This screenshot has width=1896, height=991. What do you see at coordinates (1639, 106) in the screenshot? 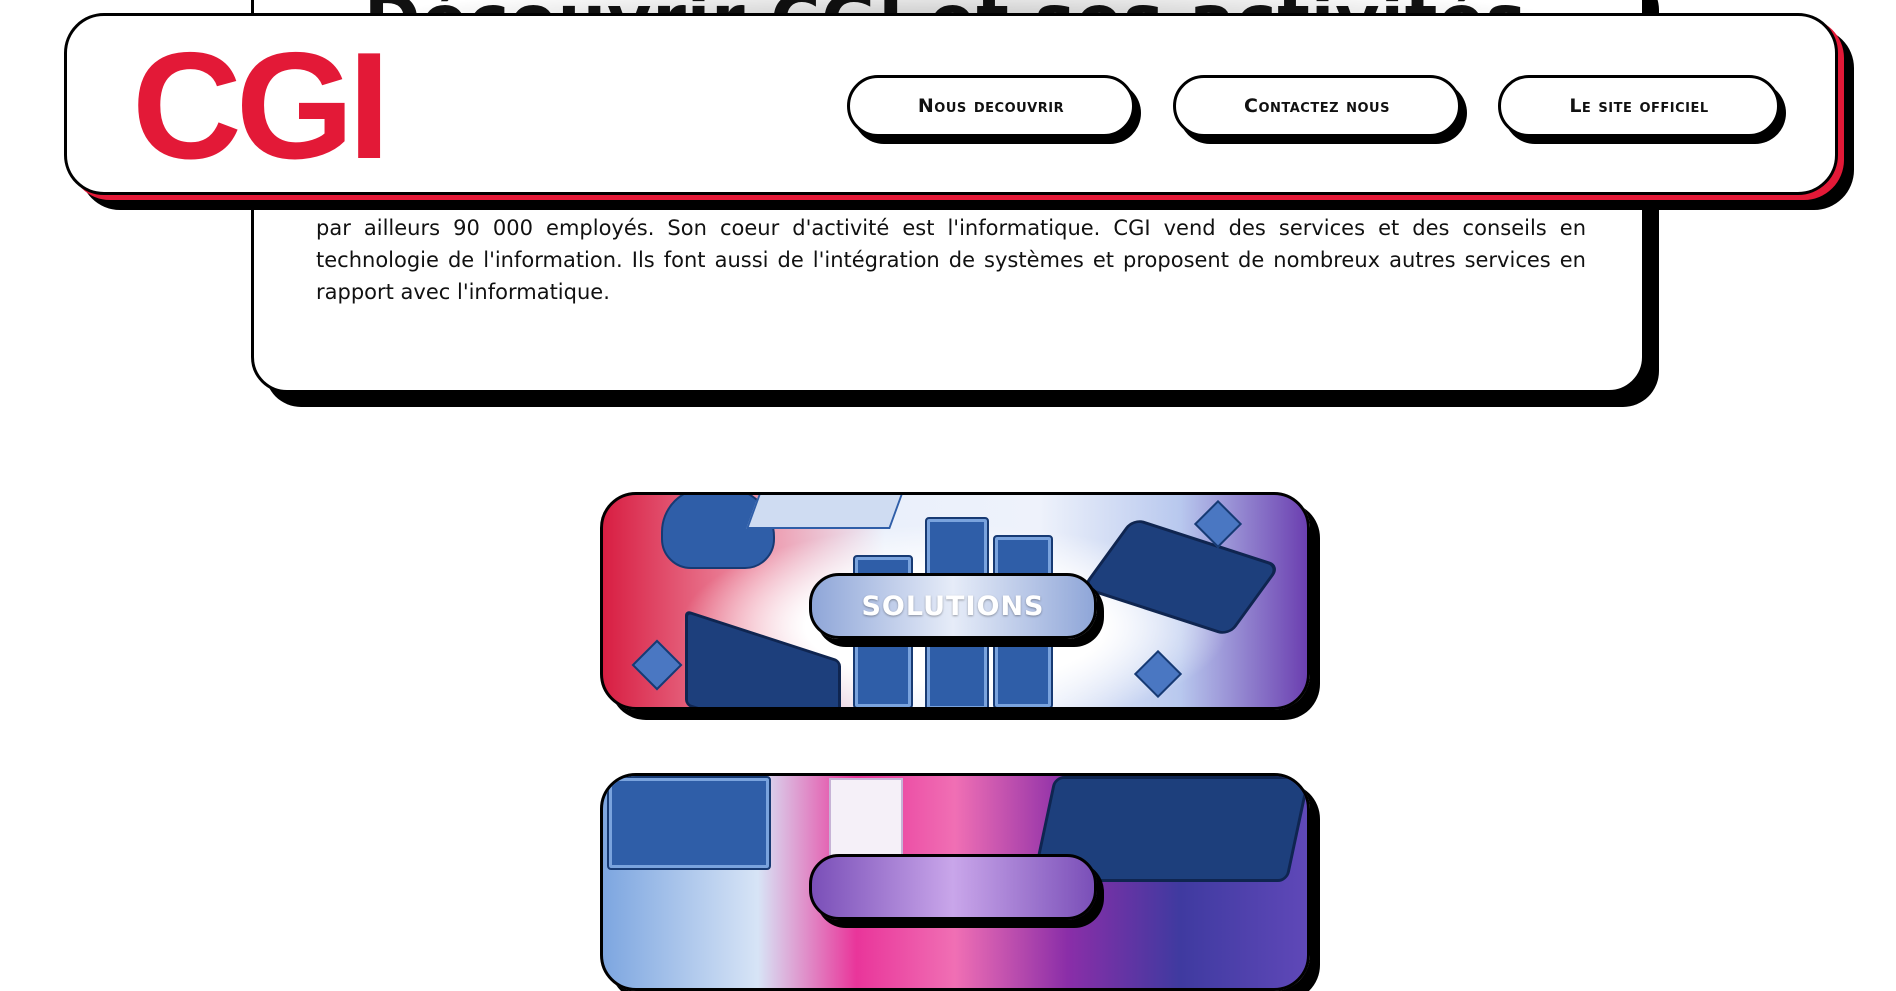
I see `nav-button-site-officiel: Le site officiel` at bounding box center [1639, 106].